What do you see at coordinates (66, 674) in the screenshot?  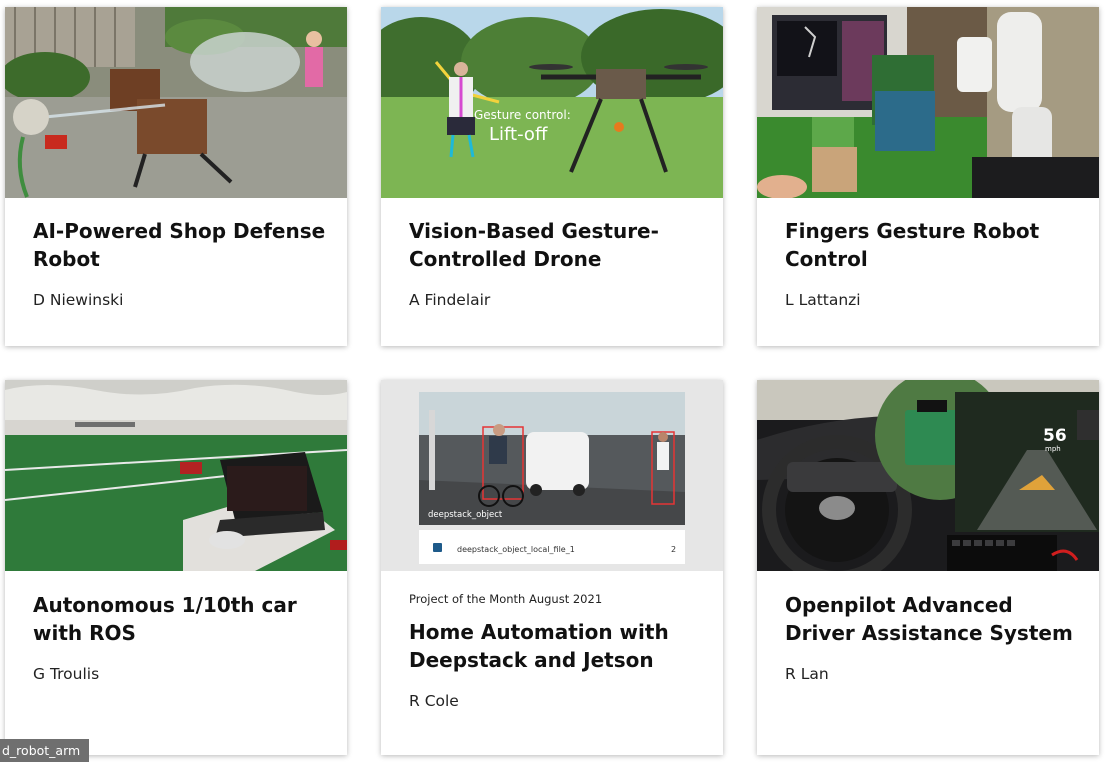 I see `project-author: G Troulis` at bounding box center [66, 674].